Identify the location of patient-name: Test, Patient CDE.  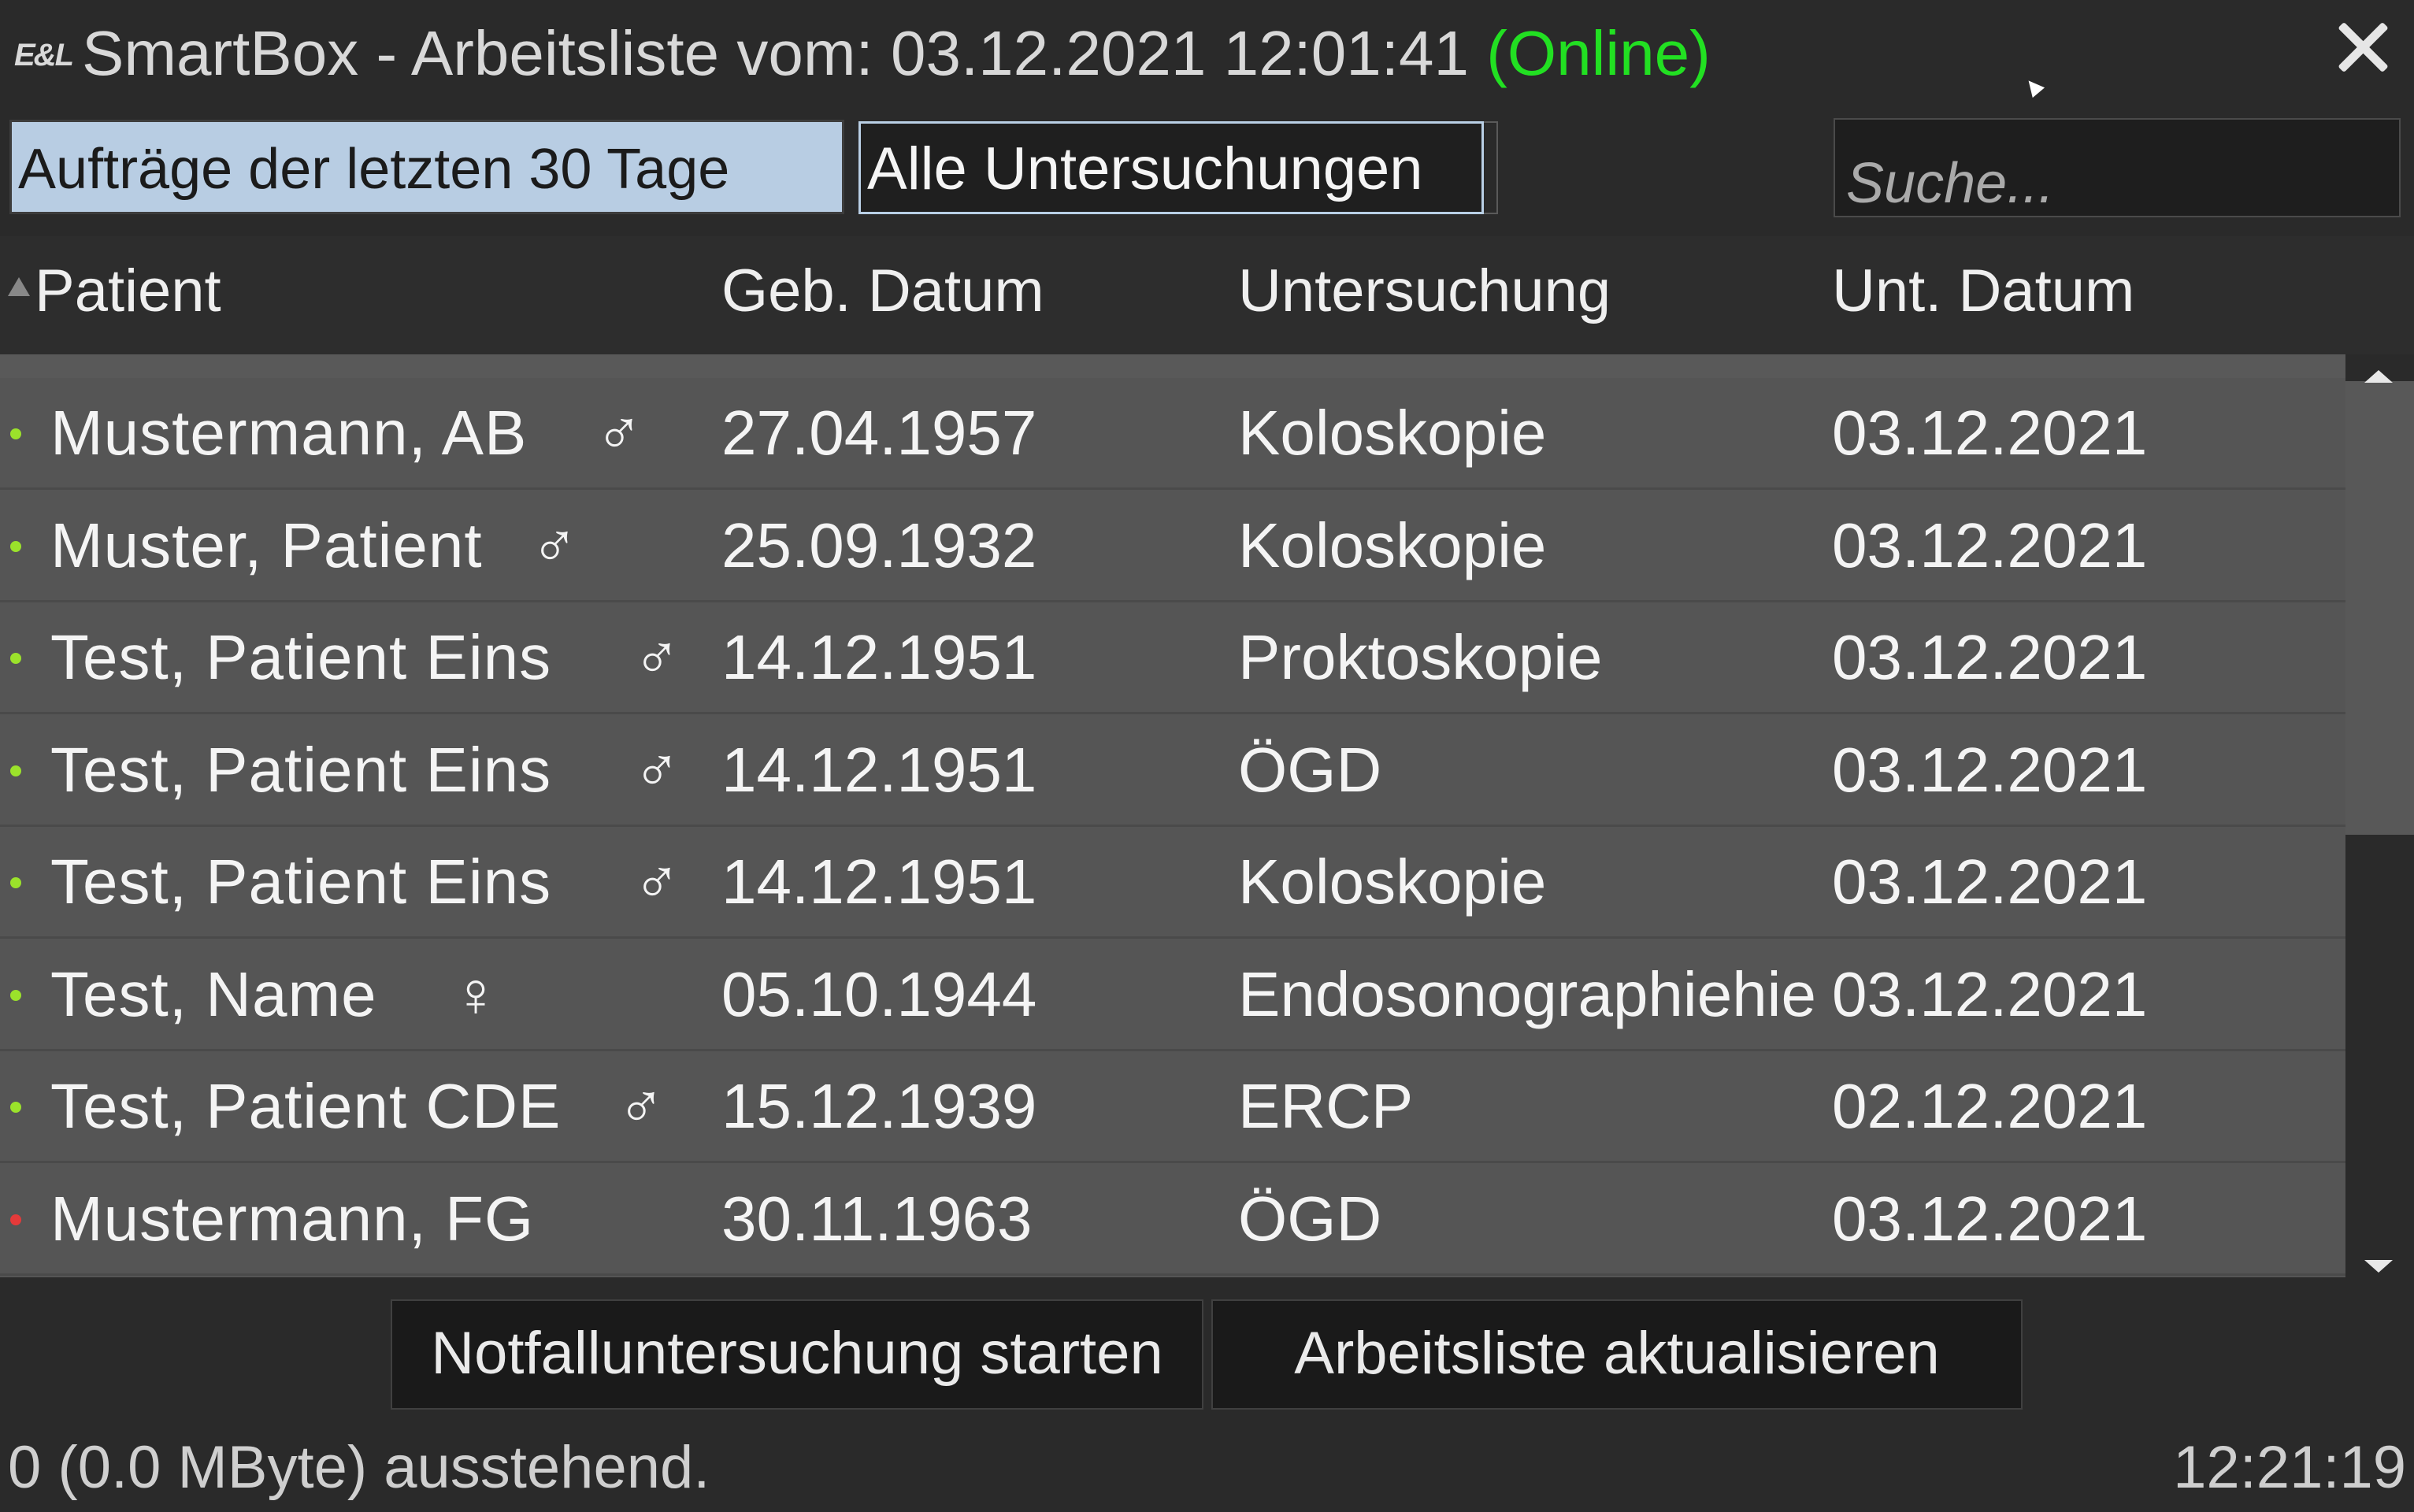
(306, 1106).